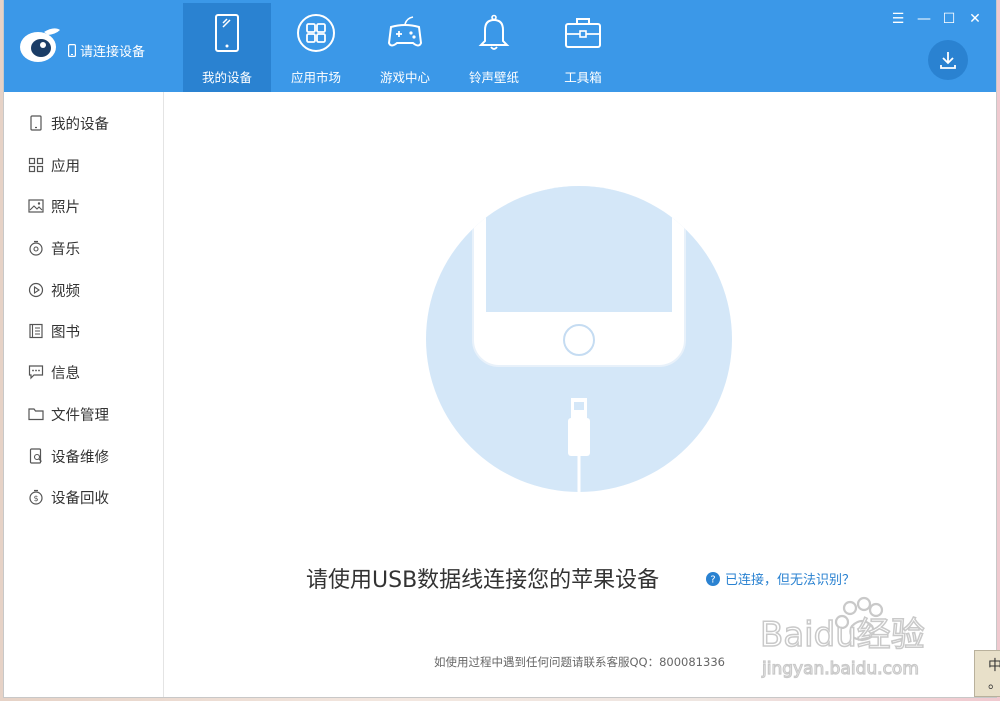  What do you see at coordinates (583, 33) in the screenshot?
I see `toolbox-icon` at bounding box center [583, 33].